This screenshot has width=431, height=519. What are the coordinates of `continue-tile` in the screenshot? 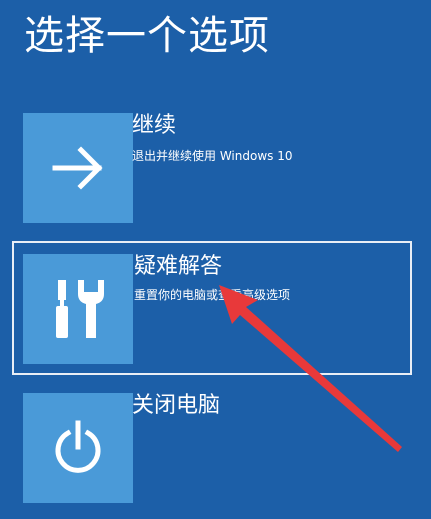 It's located at (78, 168).